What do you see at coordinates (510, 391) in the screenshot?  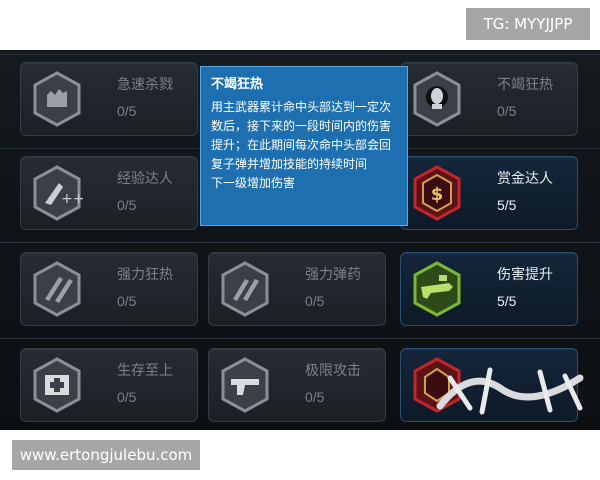 I see `watermark-logo` at bounding box center [510, 391].